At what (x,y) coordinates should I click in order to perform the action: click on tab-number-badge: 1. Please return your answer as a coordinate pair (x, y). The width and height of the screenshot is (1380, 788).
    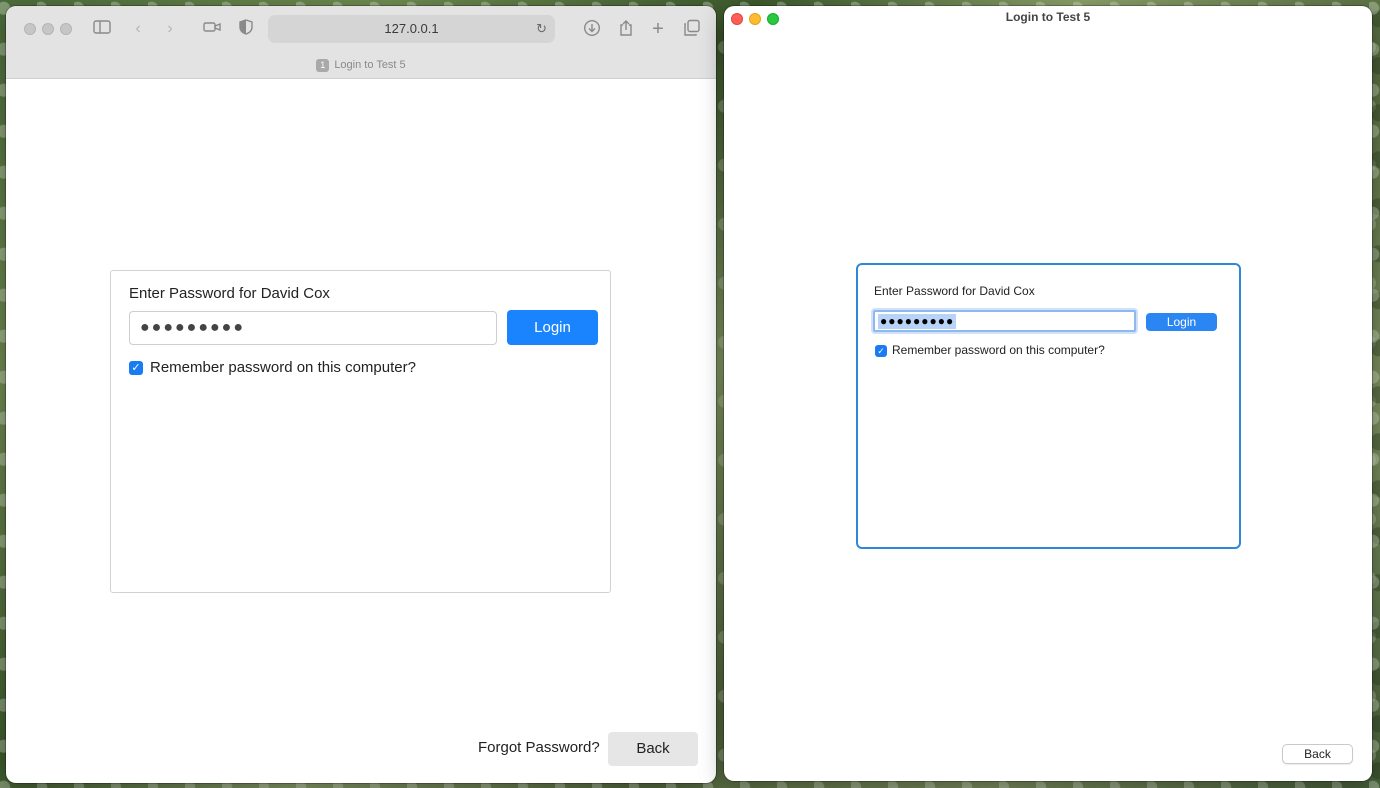
    Looking at the image, I should click on (323, 65).